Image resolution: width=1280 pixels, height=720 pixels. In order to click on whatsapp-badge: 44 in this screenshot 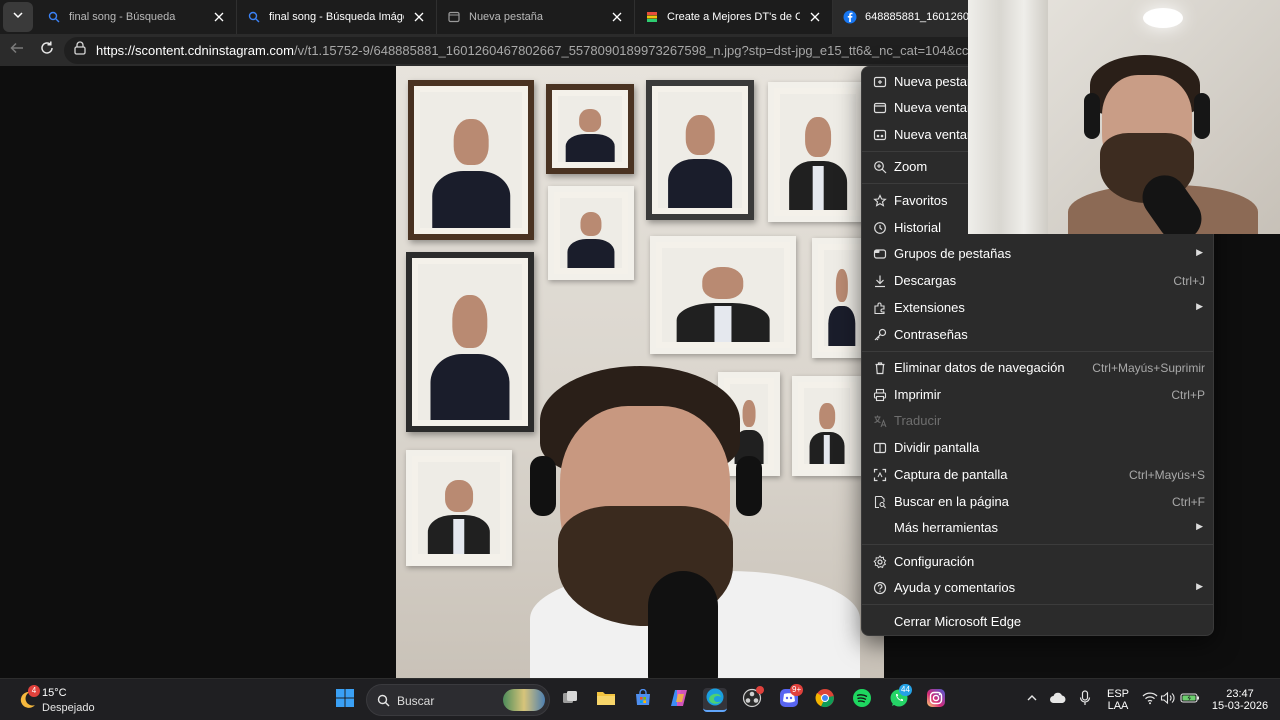, I will do `click(905, 690)`.